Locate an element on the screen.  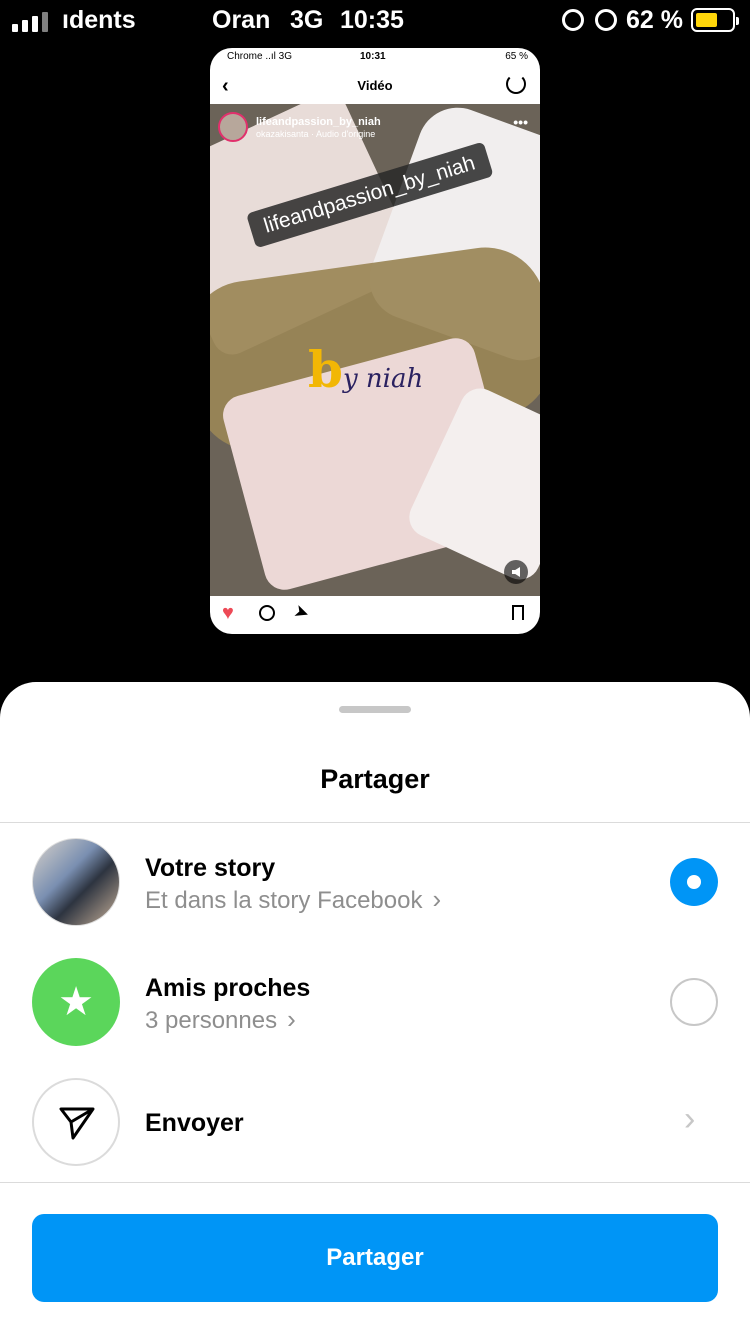
preview-status-bar: Chrome ..ıl 3G 10:31 65 % is located at coordinates (375, 57).